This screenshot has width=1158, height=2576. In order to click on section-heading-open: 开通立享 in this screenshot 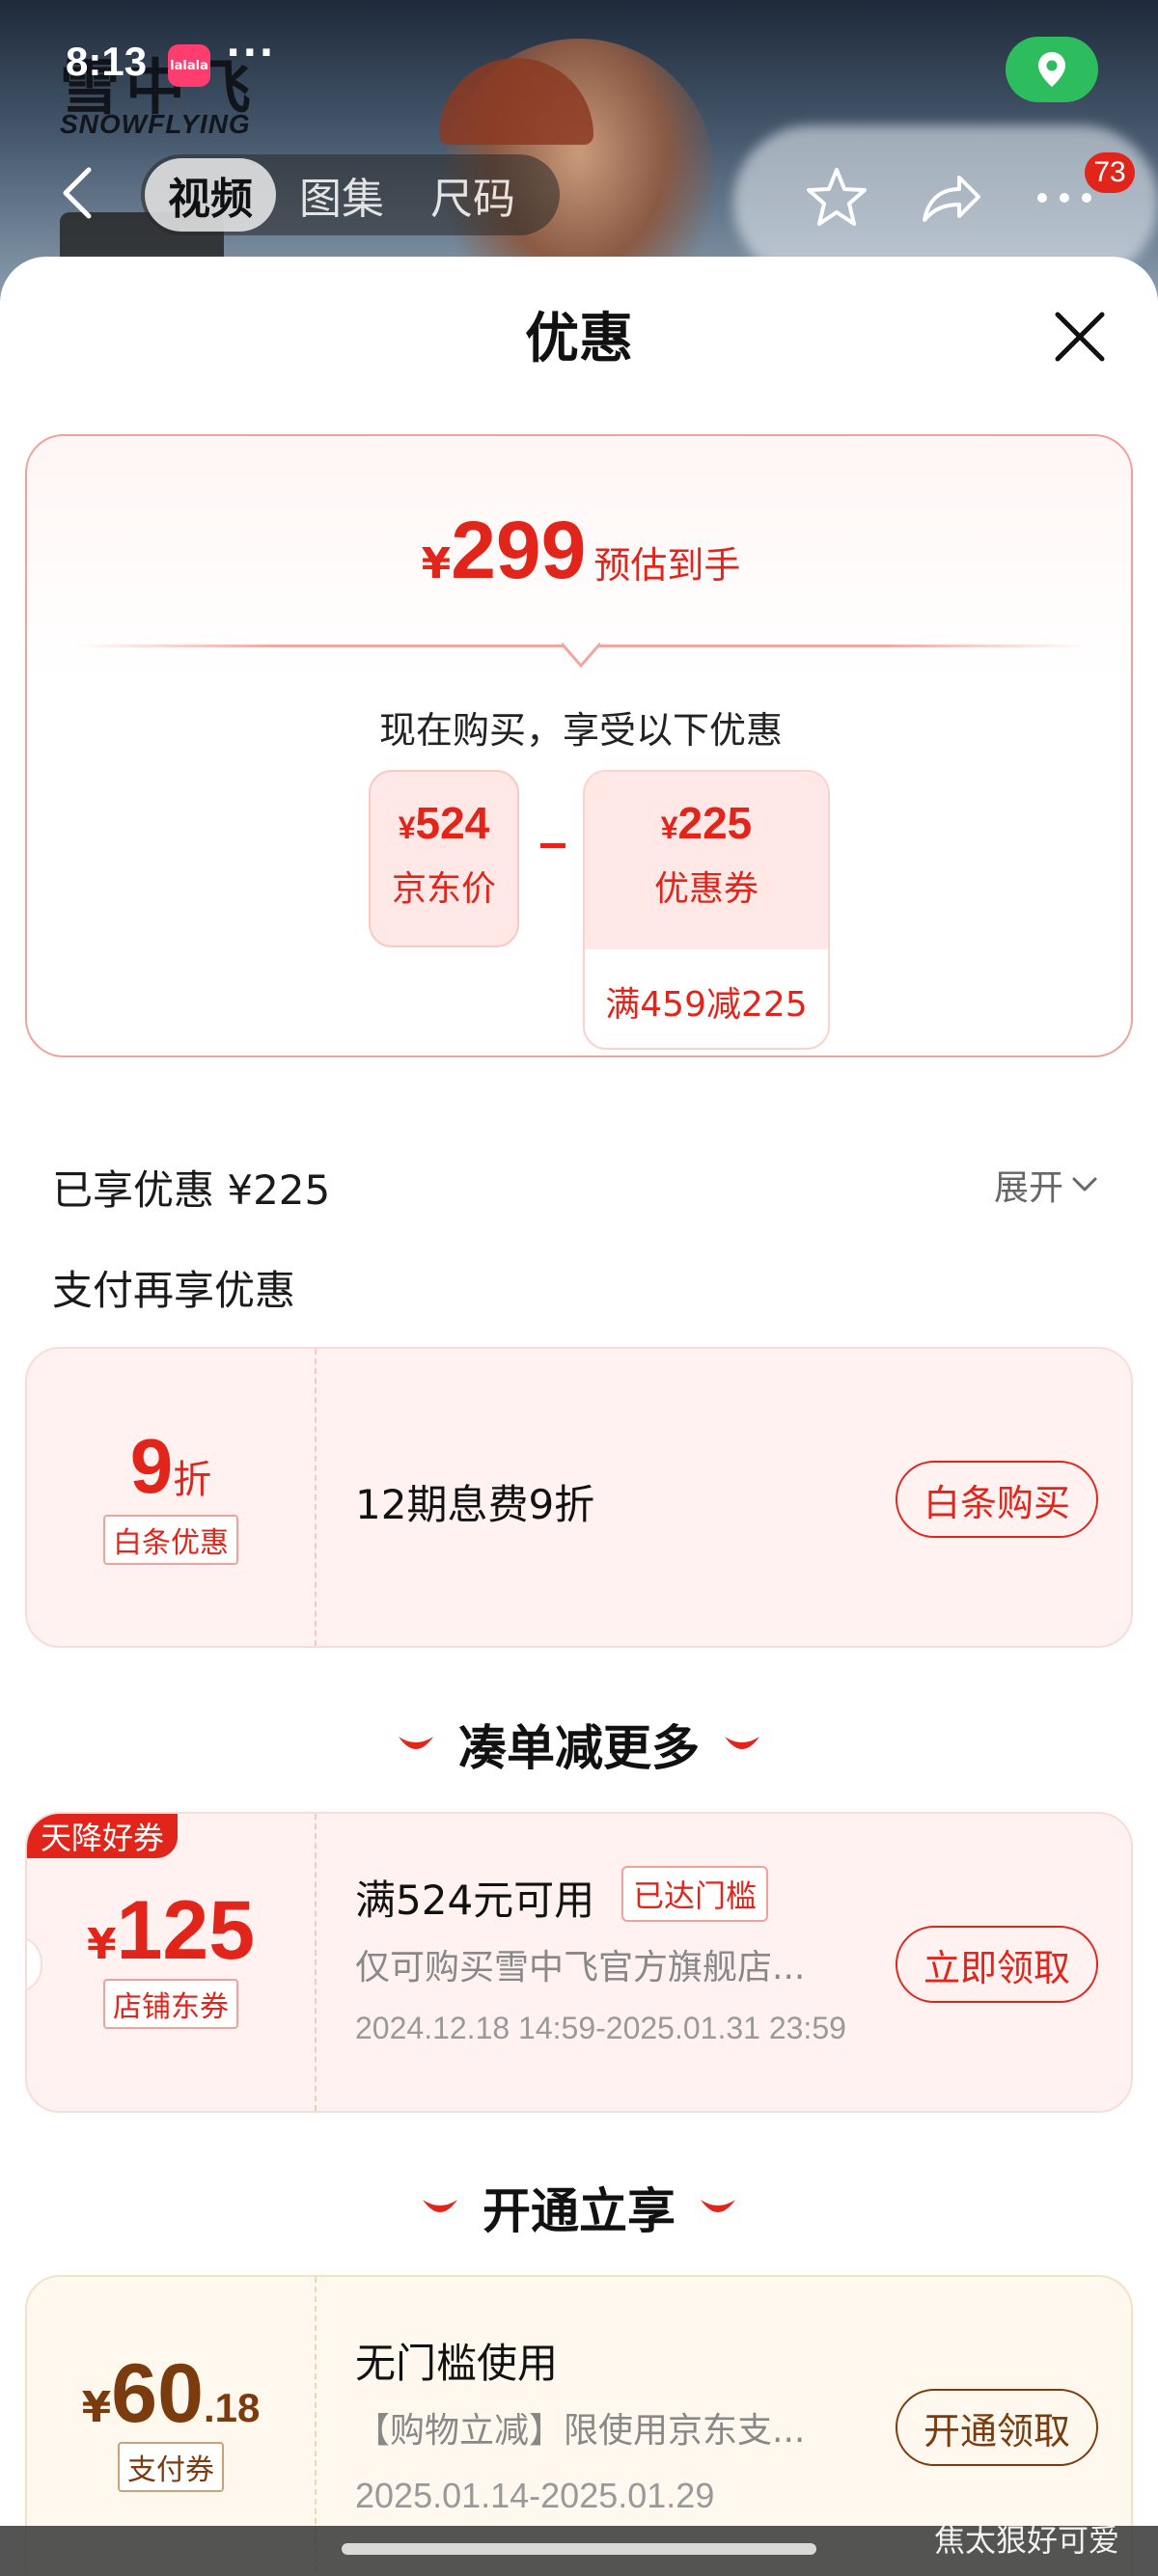, I will do `click(579, 2207)`.